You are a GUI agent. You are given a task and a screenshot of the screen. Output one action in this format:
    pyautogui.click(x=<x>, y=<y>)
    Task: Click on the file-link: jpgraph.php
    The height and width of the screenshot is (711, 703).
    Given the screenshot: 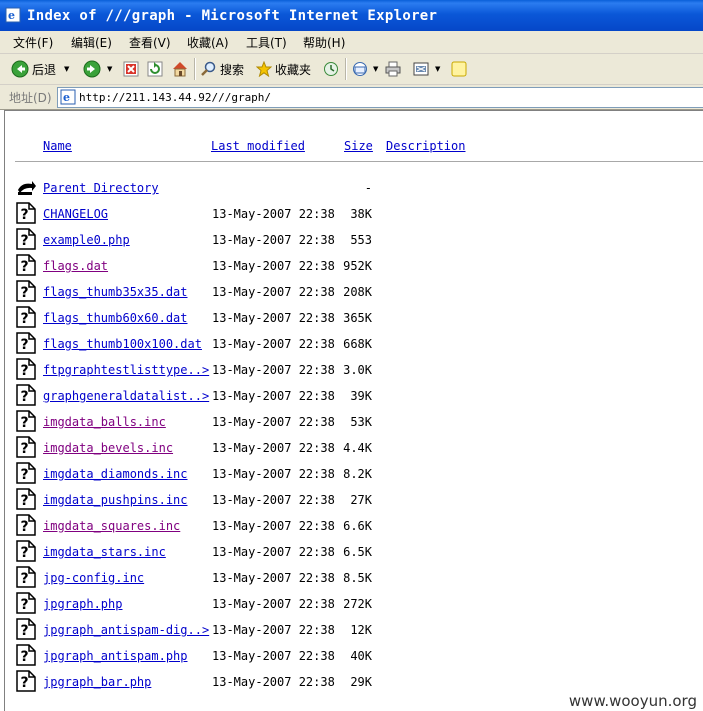 What is the action you would take?
    pyautogui.click(x=82, y=604)
    